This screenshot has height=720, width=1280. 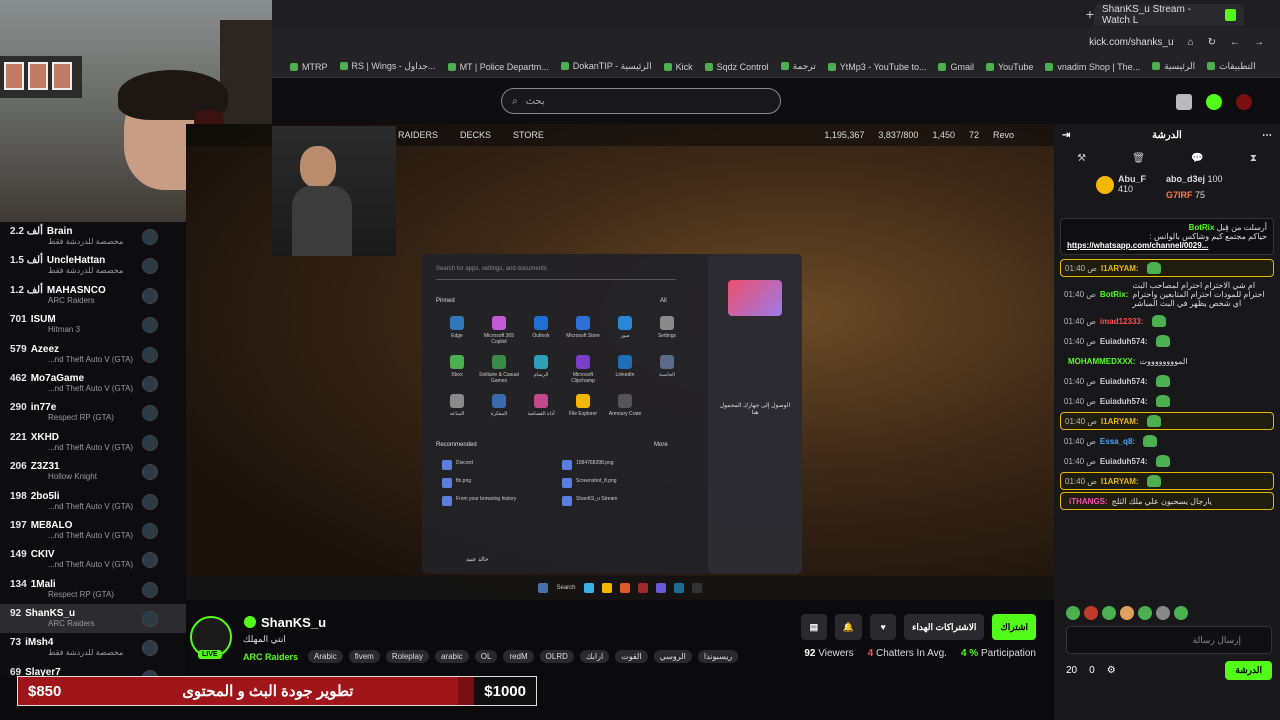 I want to click on mod-tools-icon: ⚒, so click(x=1081, y=158).